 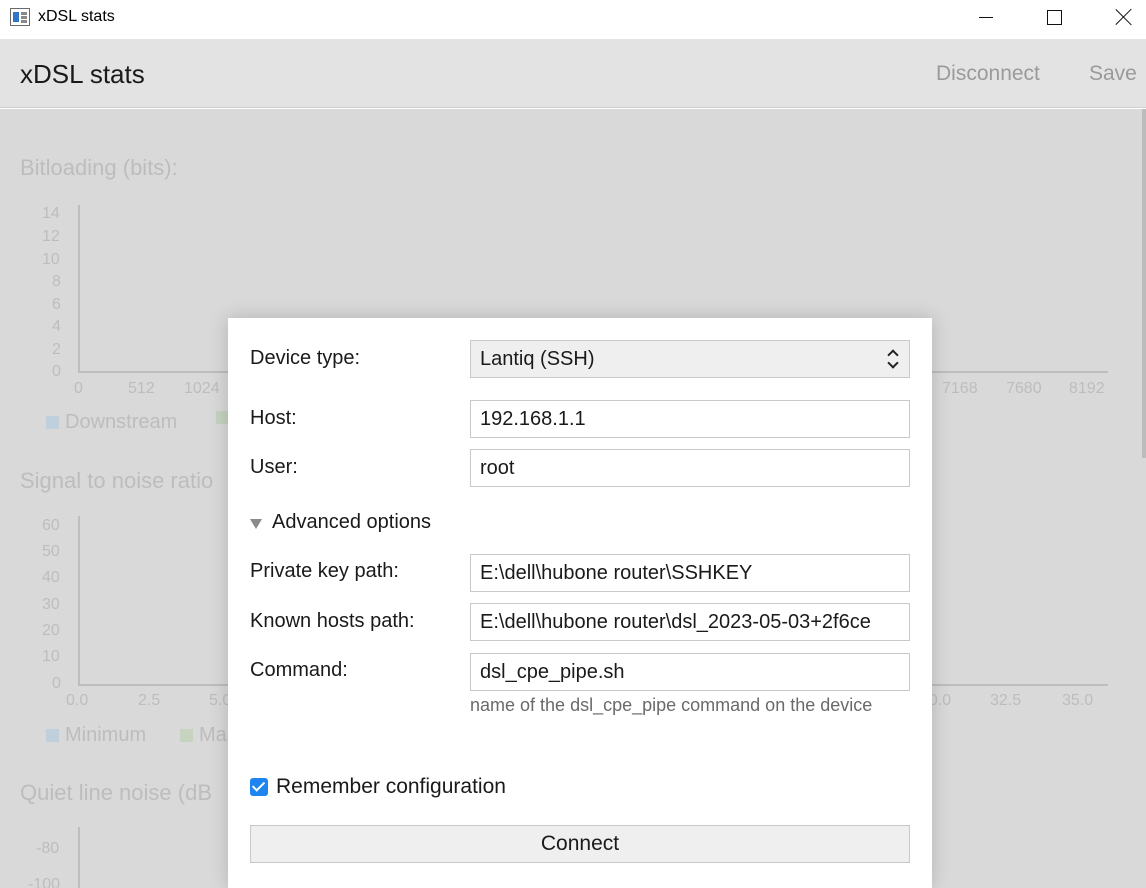 I want to click on bitloading-x-tick: 512, so click(x=141, y=388).